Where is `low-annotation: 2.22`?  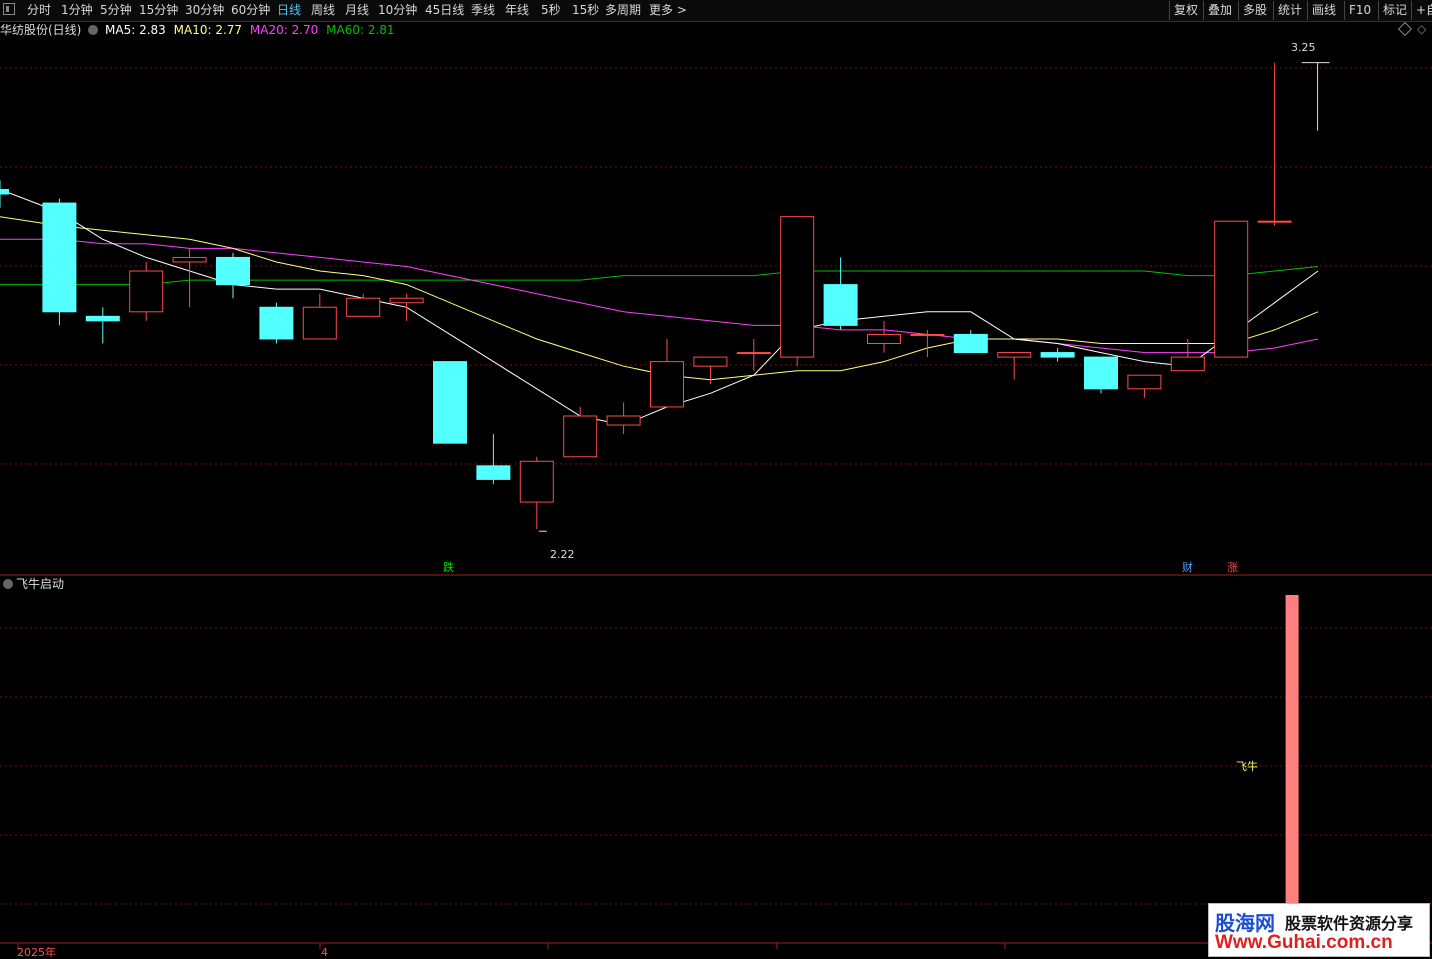
low-annotation: 2.22 is located at coordinates (562, 554).